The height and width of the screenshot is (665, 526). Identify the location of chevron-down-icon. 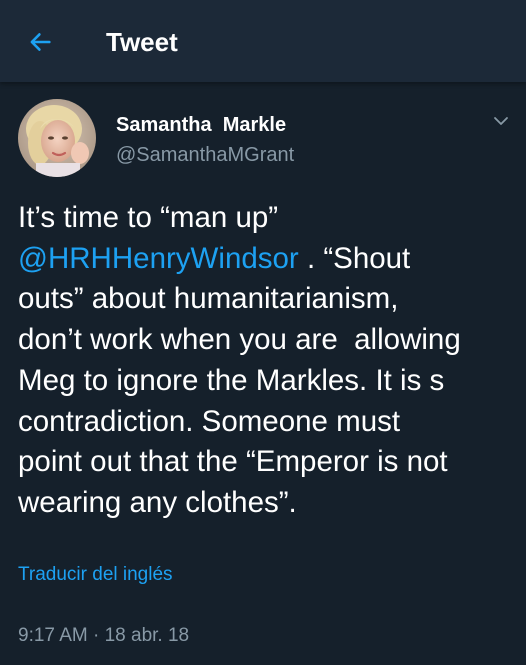
(501, 121).